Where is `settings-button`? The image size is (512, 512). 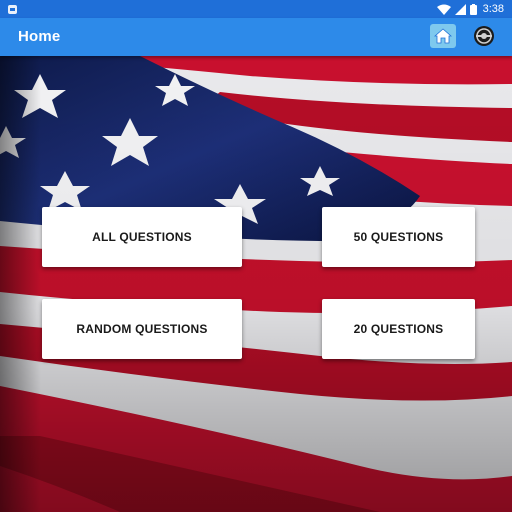
settings-button is located at coordinates (484, 36).